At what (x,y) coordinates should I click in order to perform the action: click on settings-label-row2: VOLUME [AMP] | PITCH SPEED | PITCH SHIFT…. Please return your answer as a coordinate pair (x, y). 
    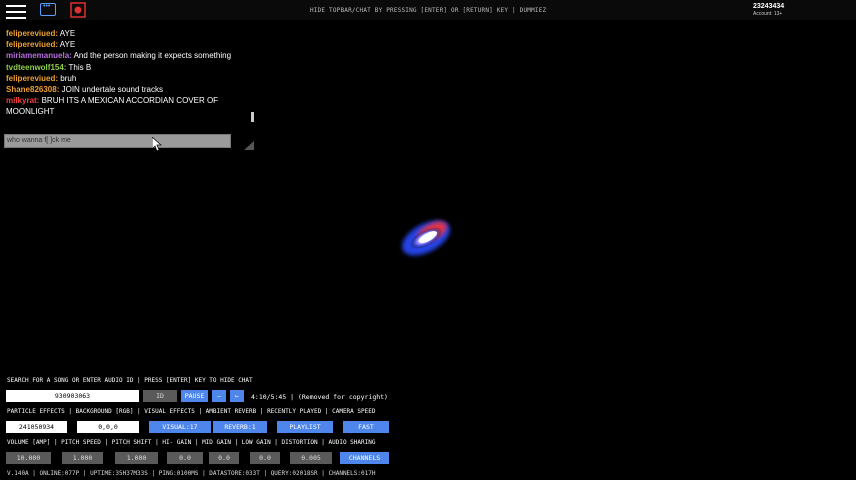
    Looking at the image, I should click on (191, 442).